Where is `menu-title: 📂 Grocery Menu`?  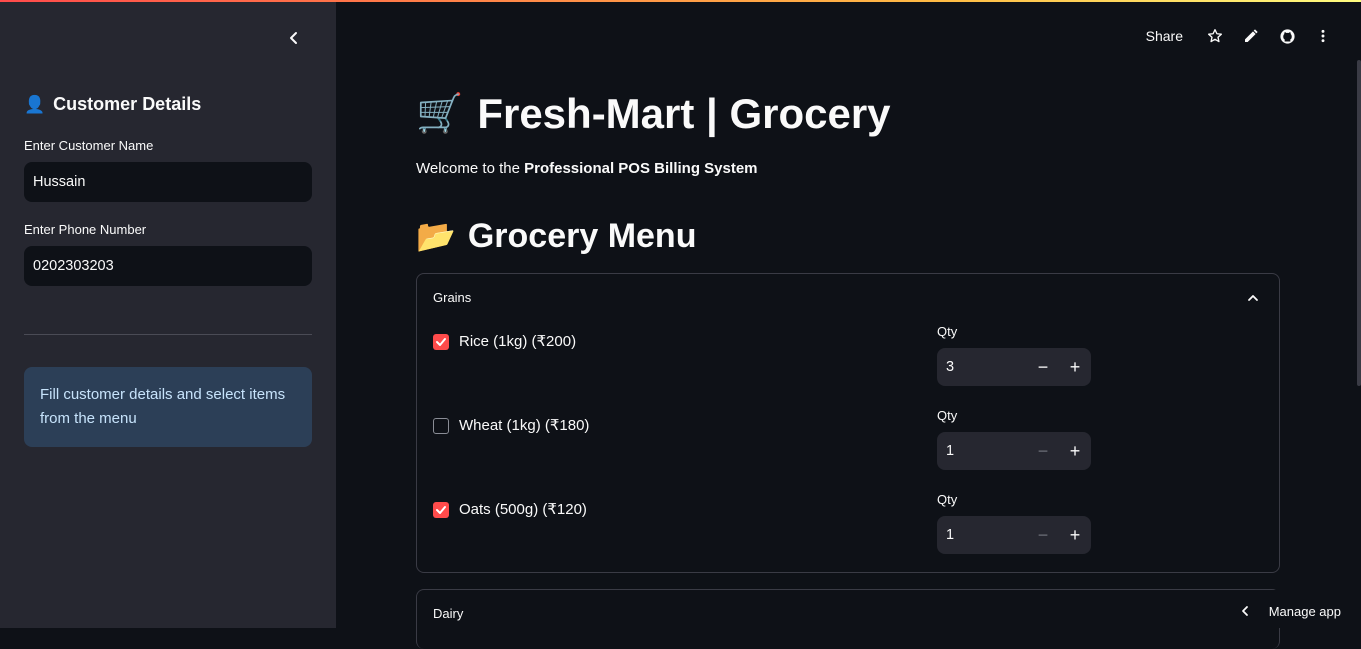 menu-title: 📂 Grocery Menu is located at coordinates (556, 236).